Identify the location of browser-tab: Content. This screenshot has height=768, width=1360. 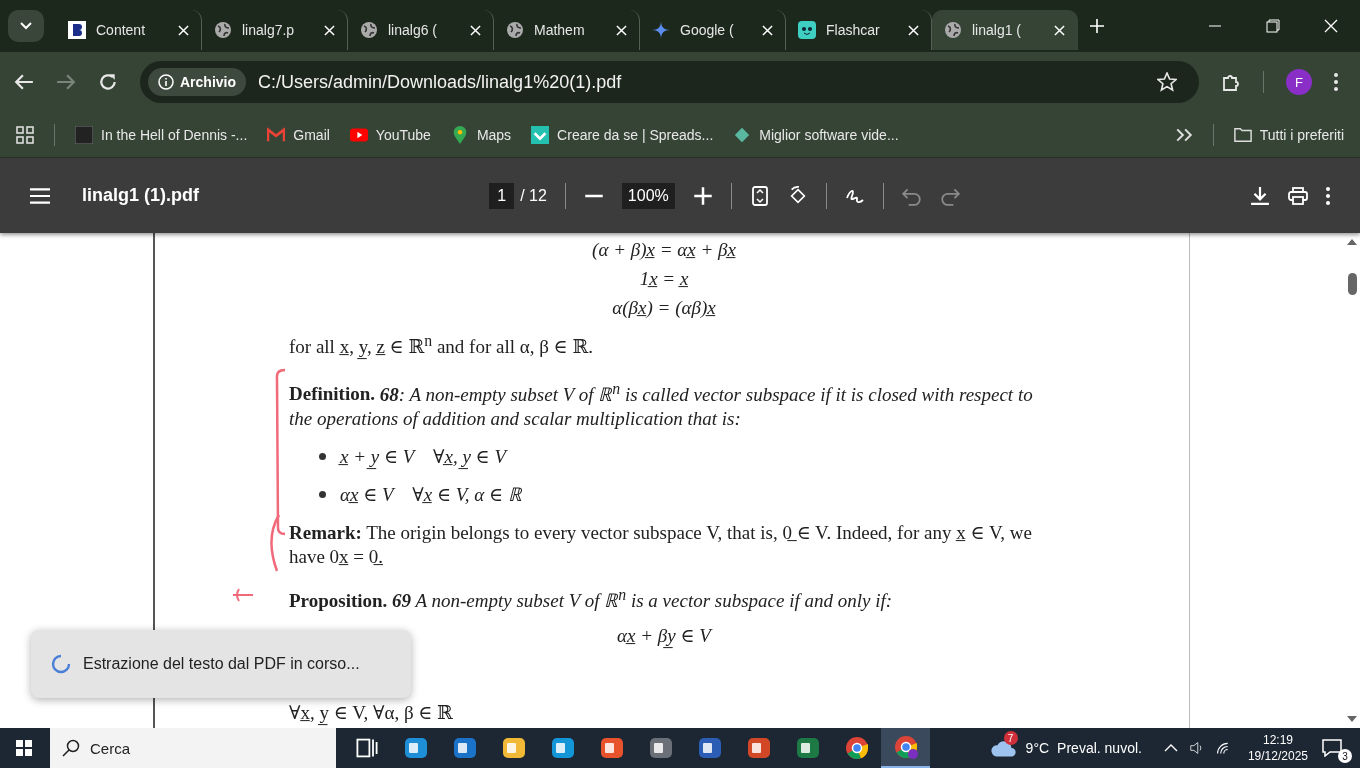
(129, 30).